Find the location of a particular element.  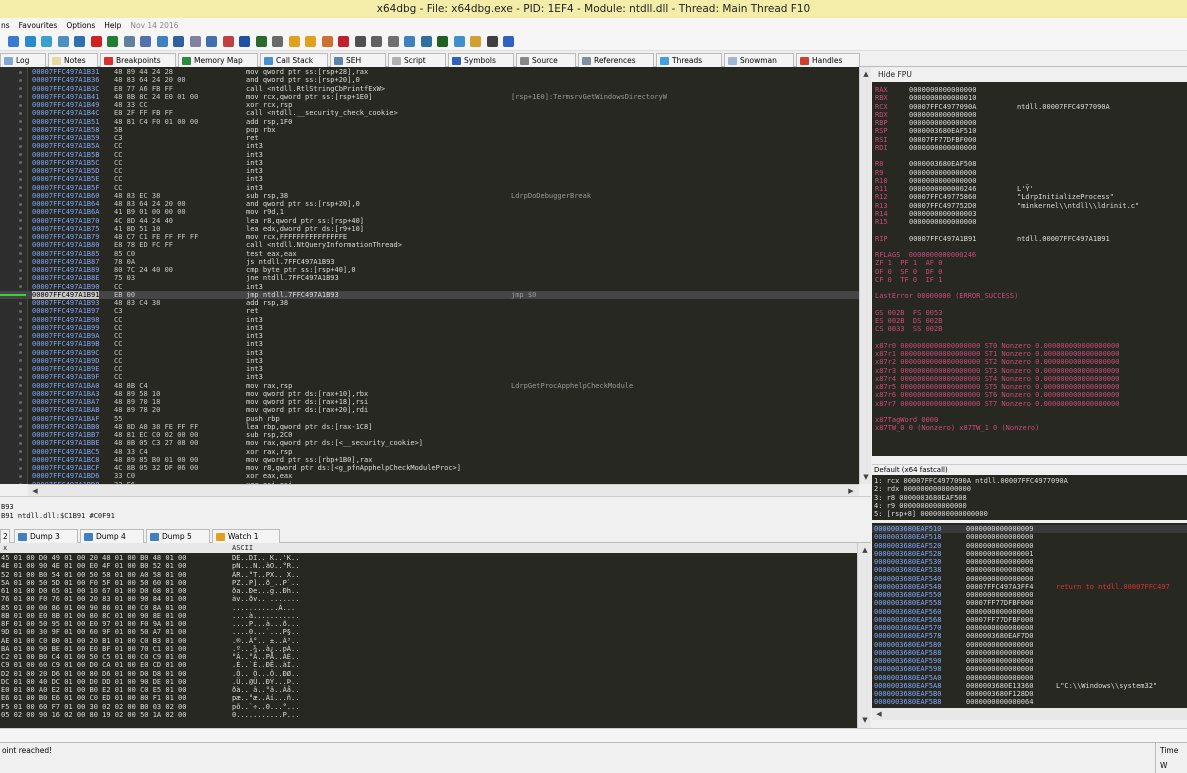

disasm-row: 00007FFC497A1B98 CC int3 is located at coordinates (429, 320).